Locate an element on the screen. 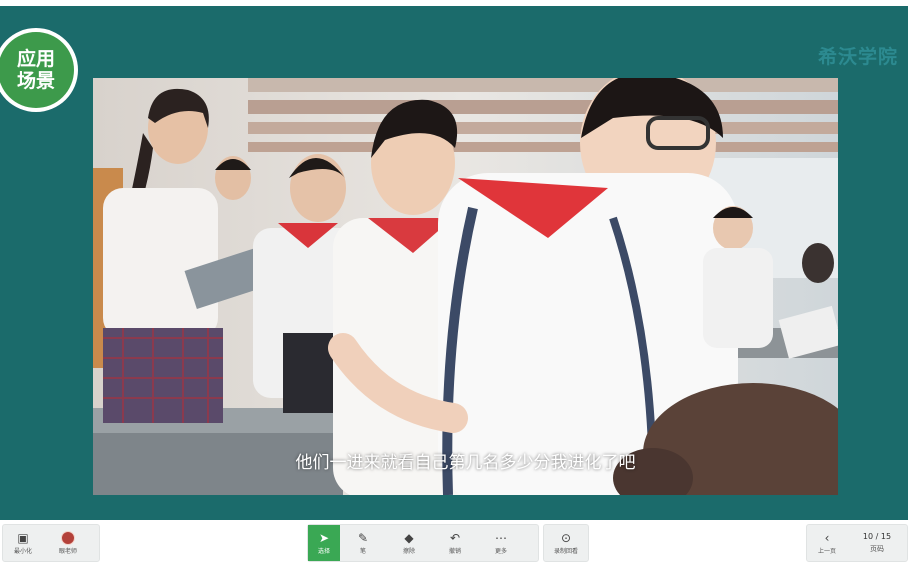 The width and height of the screenshot is (908, 568). brand-logo: 希沃学院 is located at coordinates (857, 57).